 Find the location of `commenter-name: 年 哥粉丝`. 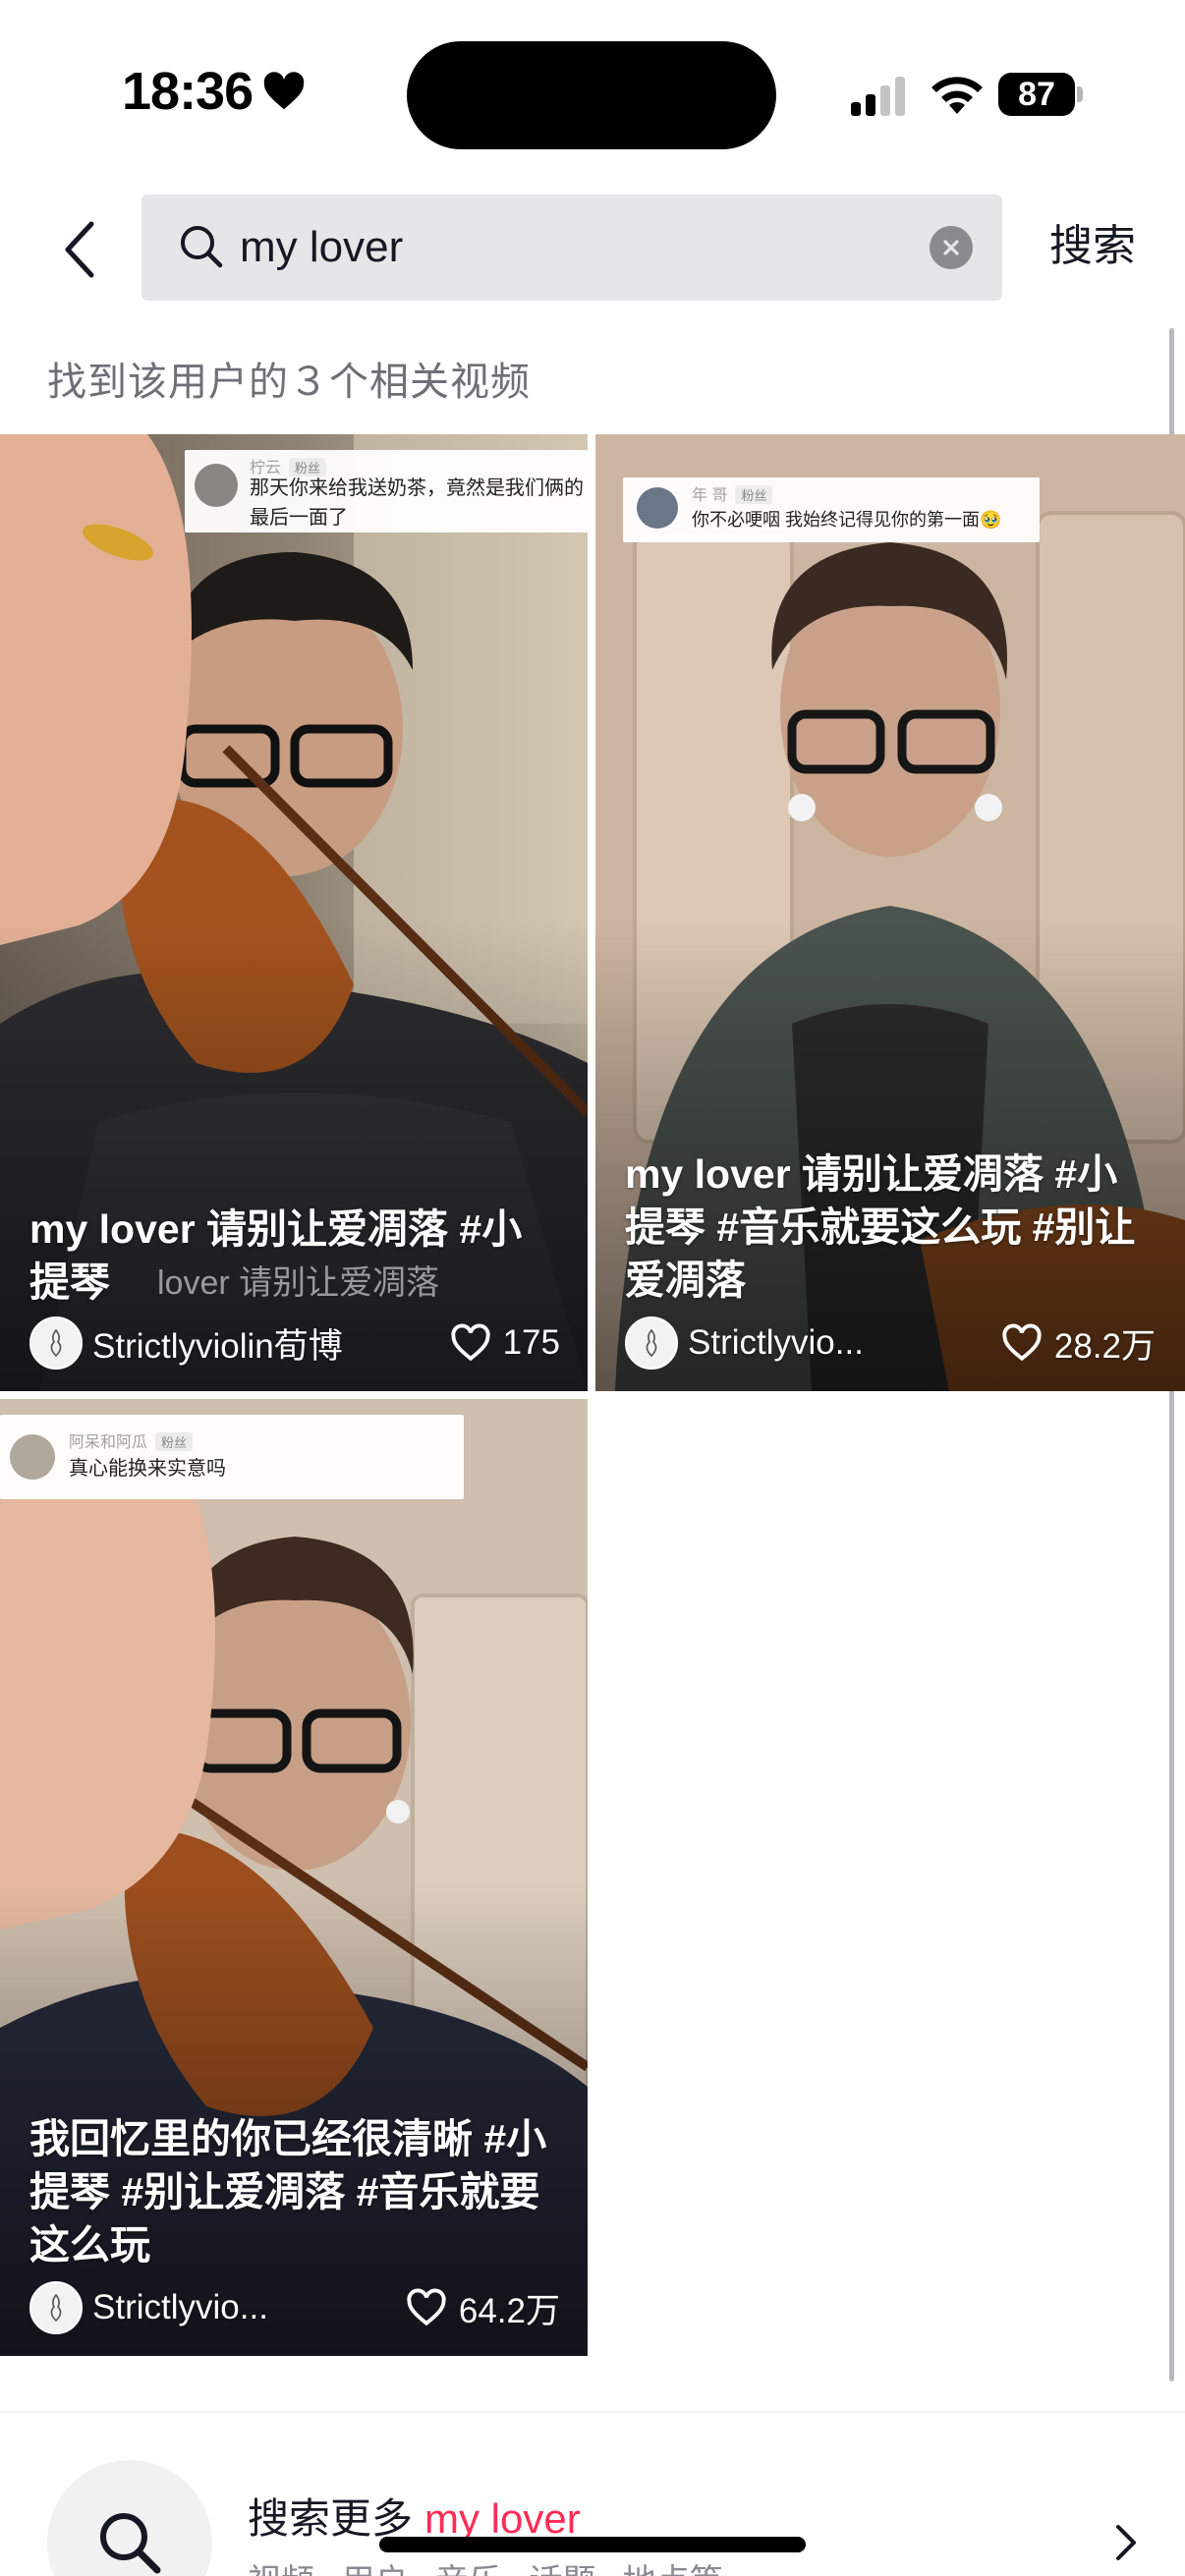

commenter-name: 年 哥粉丝 is located at coordinates (732, 493).